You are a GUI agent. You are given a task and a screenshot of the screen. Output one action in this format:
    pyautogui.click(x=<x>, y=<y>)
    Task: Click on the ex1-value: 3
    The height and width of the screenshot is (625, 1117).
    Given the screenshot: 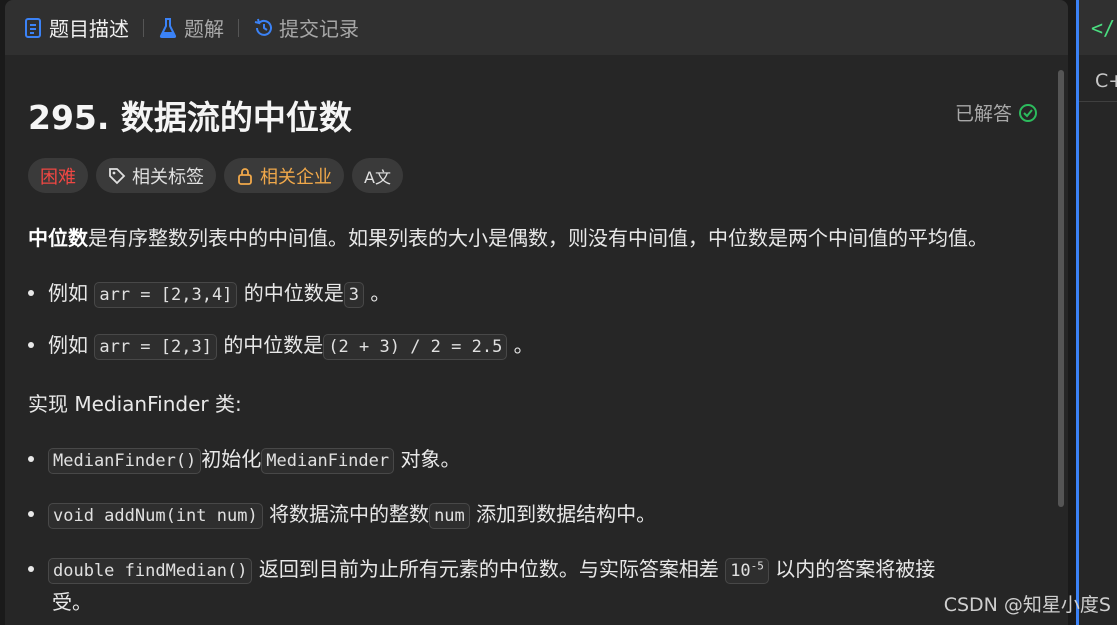 What is the action you would take?
    pyautogui.click(x=354, y=295)
    